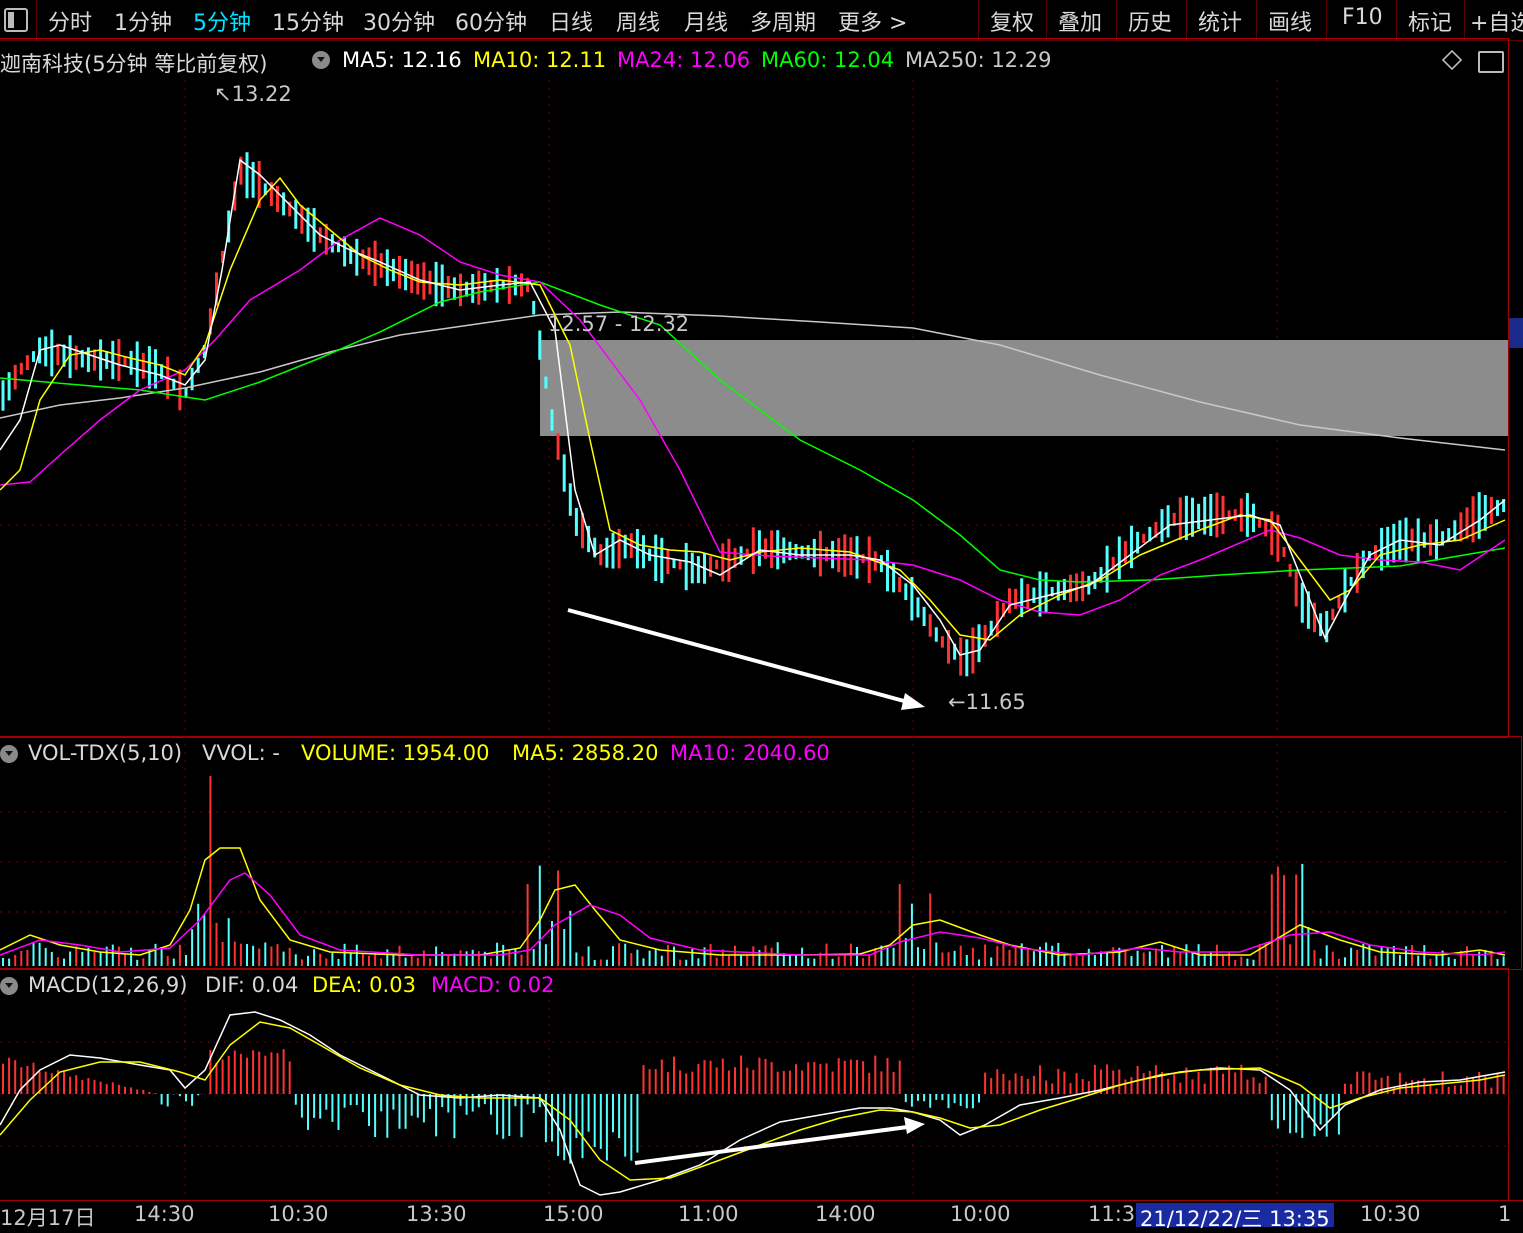 The height and width of the screenshot is (1233, 1523). What do you see at coordinates (9, 754) in the screenshot?
I see `vol-menu-icon` at bounding box center [9, 754].